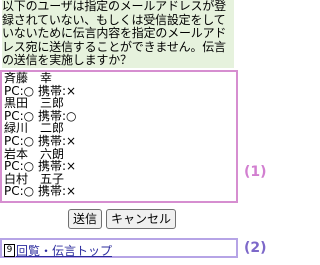  Describe the element at coordinates (9, 250) in the screenshot. I see `number-key-icon: 9` at that location.